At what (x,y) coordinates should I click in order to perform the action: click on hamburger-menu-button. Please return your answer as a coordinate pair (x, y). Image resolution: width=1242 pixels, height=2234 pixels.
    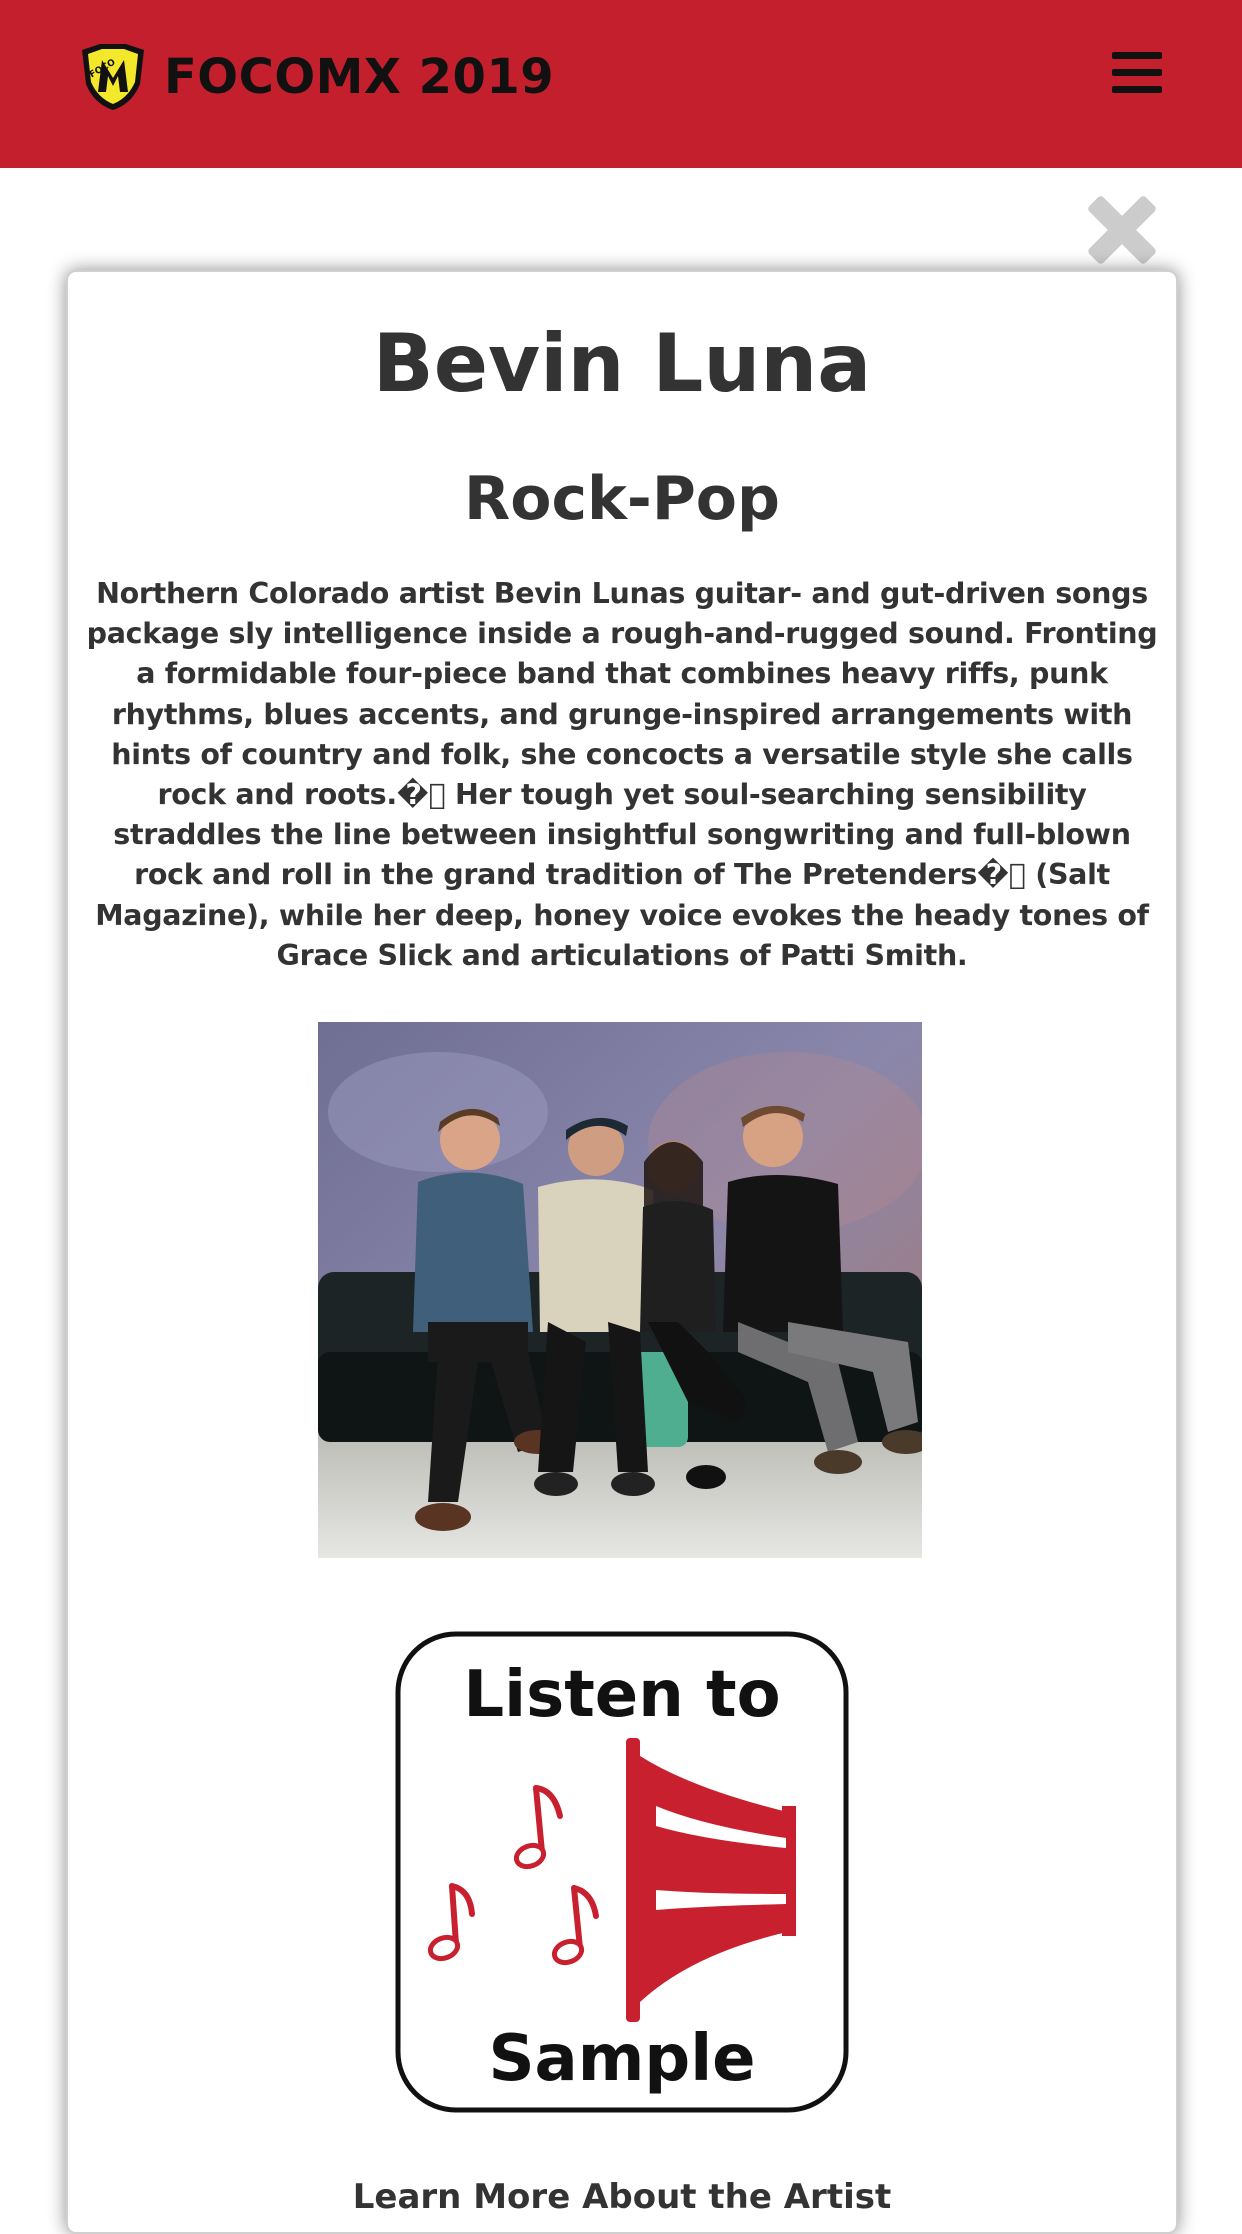
    Looking at the image, I should click on (1139, 72).